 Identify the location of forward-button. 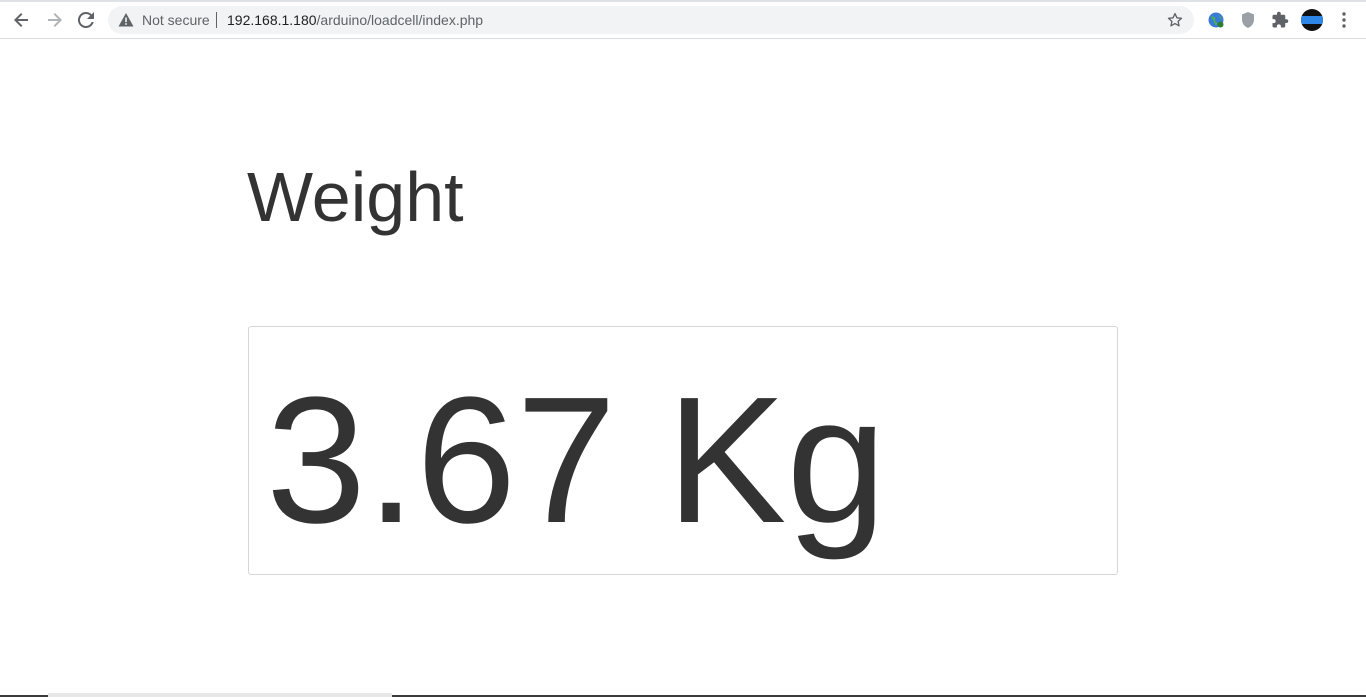
(54, 20).